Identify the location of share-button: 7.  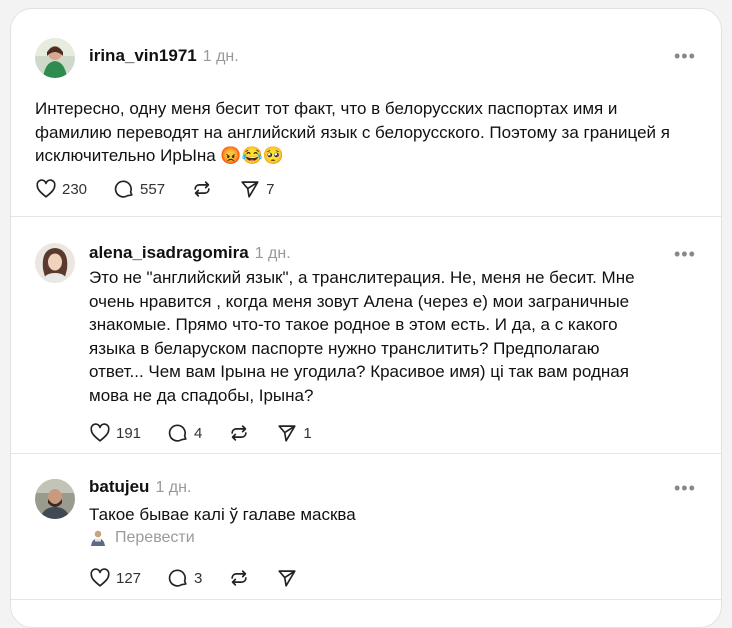
(256, 189).